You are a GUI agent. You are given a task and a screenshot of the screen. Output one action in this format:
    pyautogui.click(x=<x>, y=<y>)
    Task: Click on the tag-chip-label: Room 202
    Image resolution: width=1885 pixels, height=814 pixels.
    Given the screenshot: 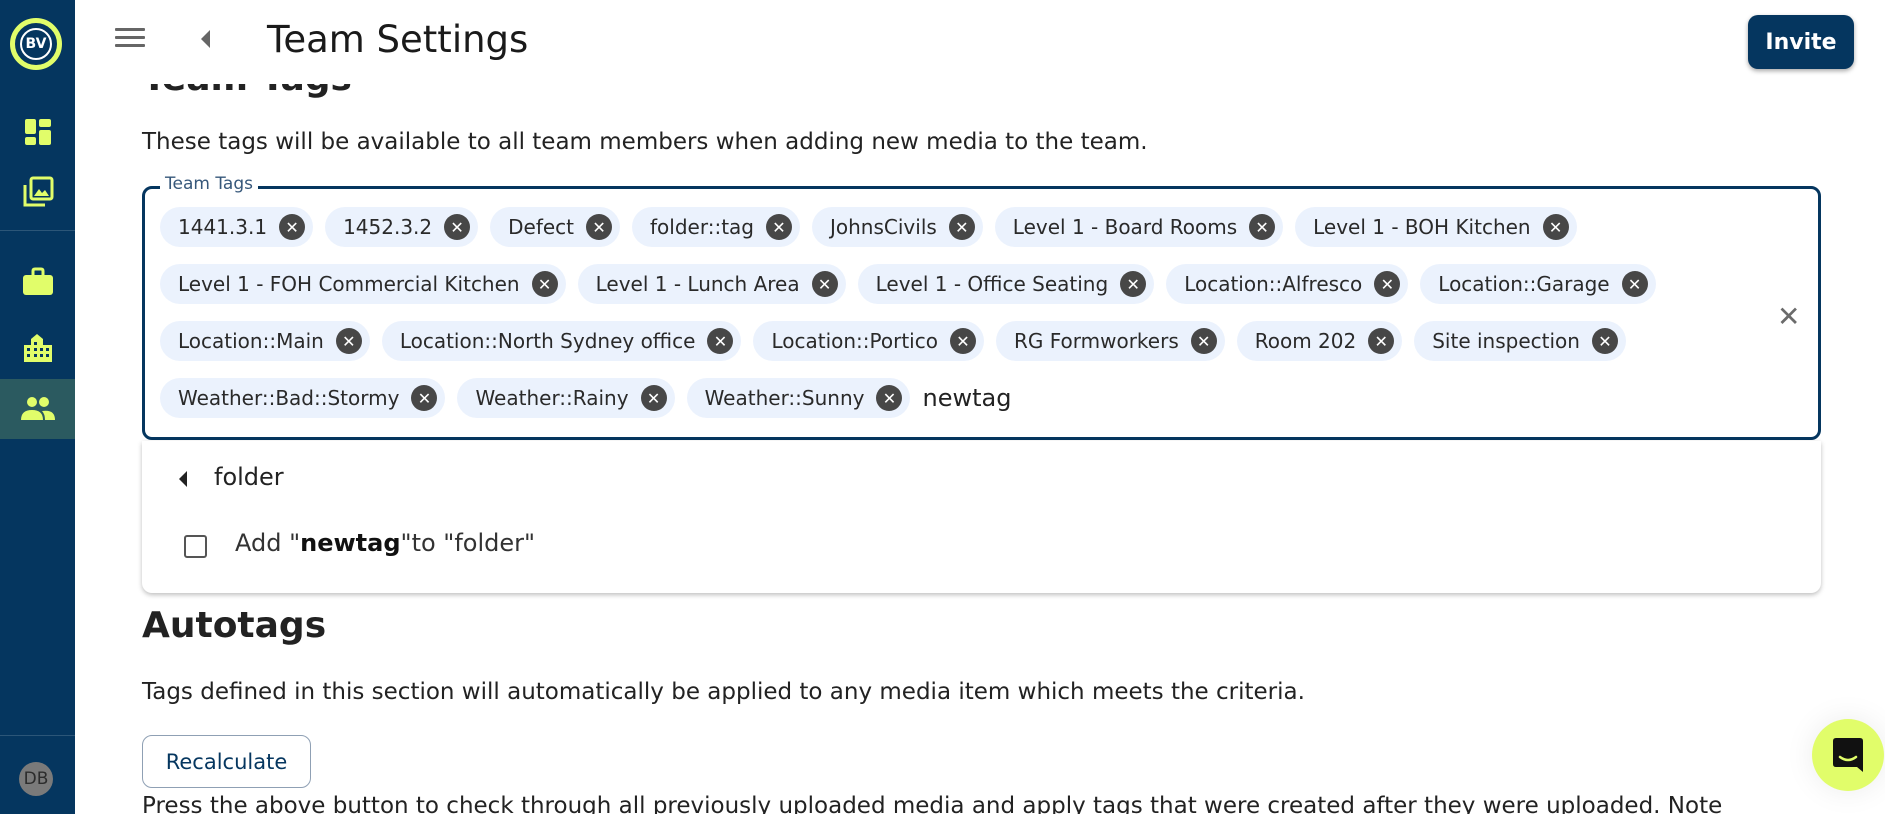 What is the action you would take?
    pyautogui.click(x=1305, y=341)
    